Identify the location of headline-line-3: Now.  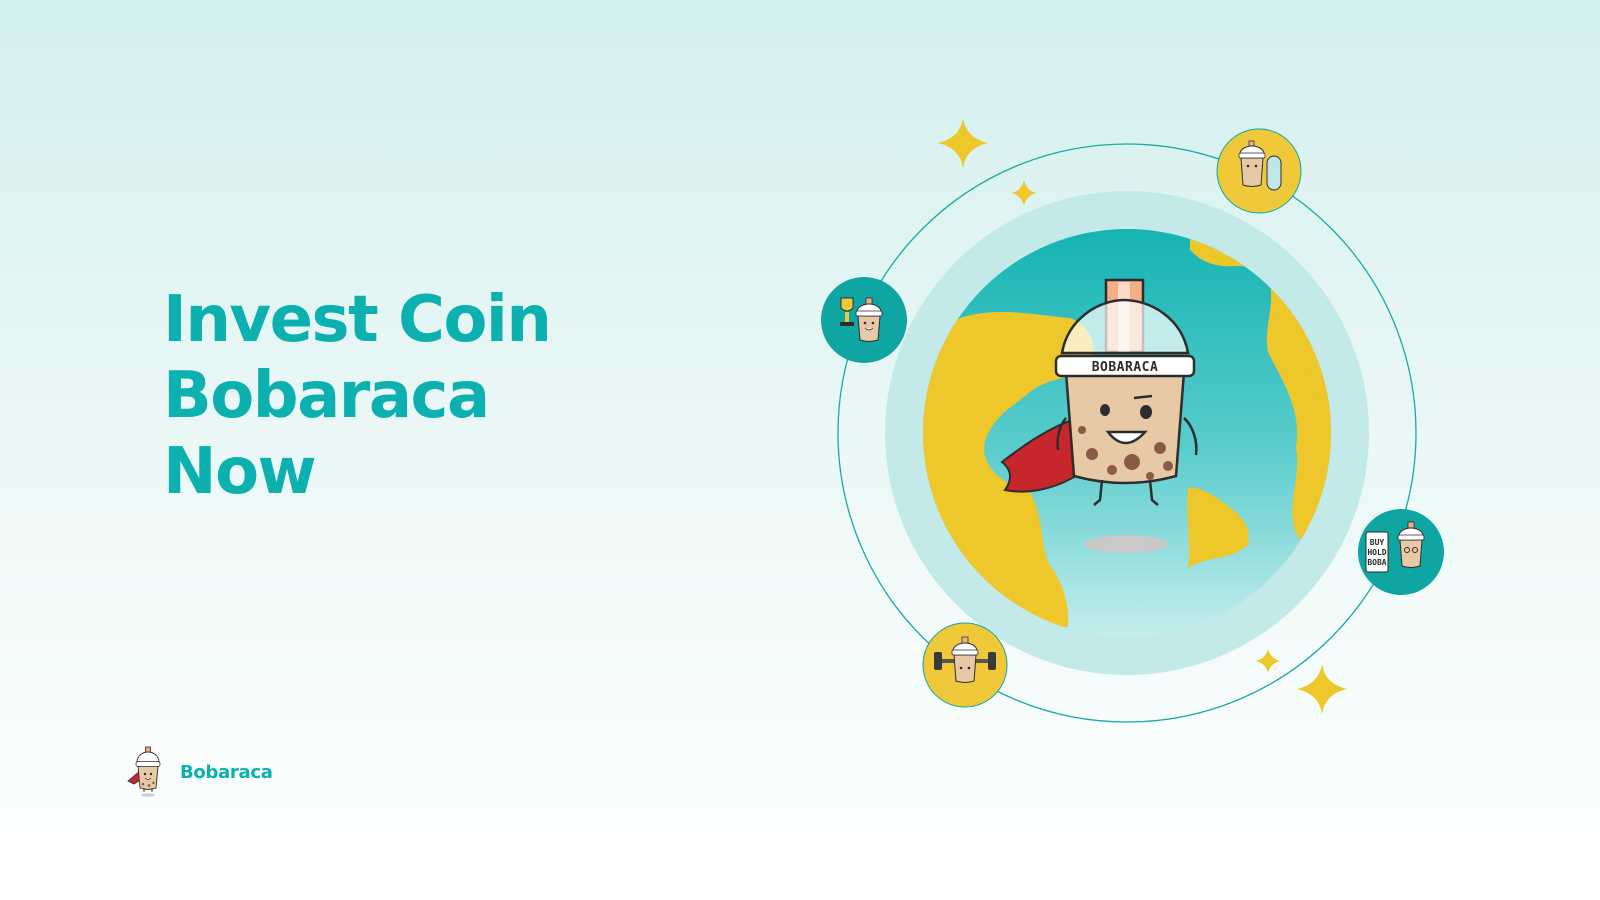
(240, 472).